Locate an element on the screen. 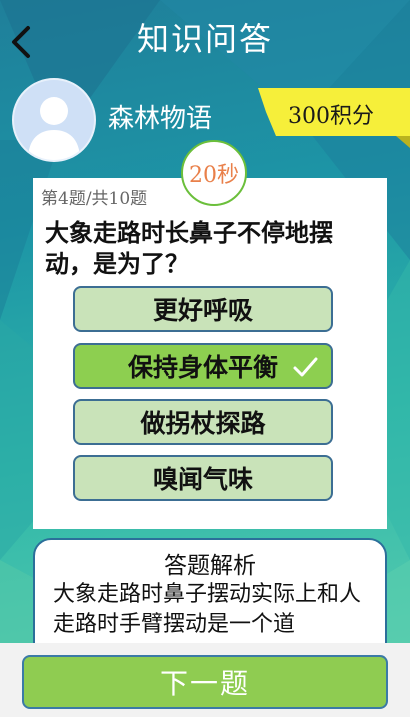  user-silhouette-icon is located at coordinates (54, 128).